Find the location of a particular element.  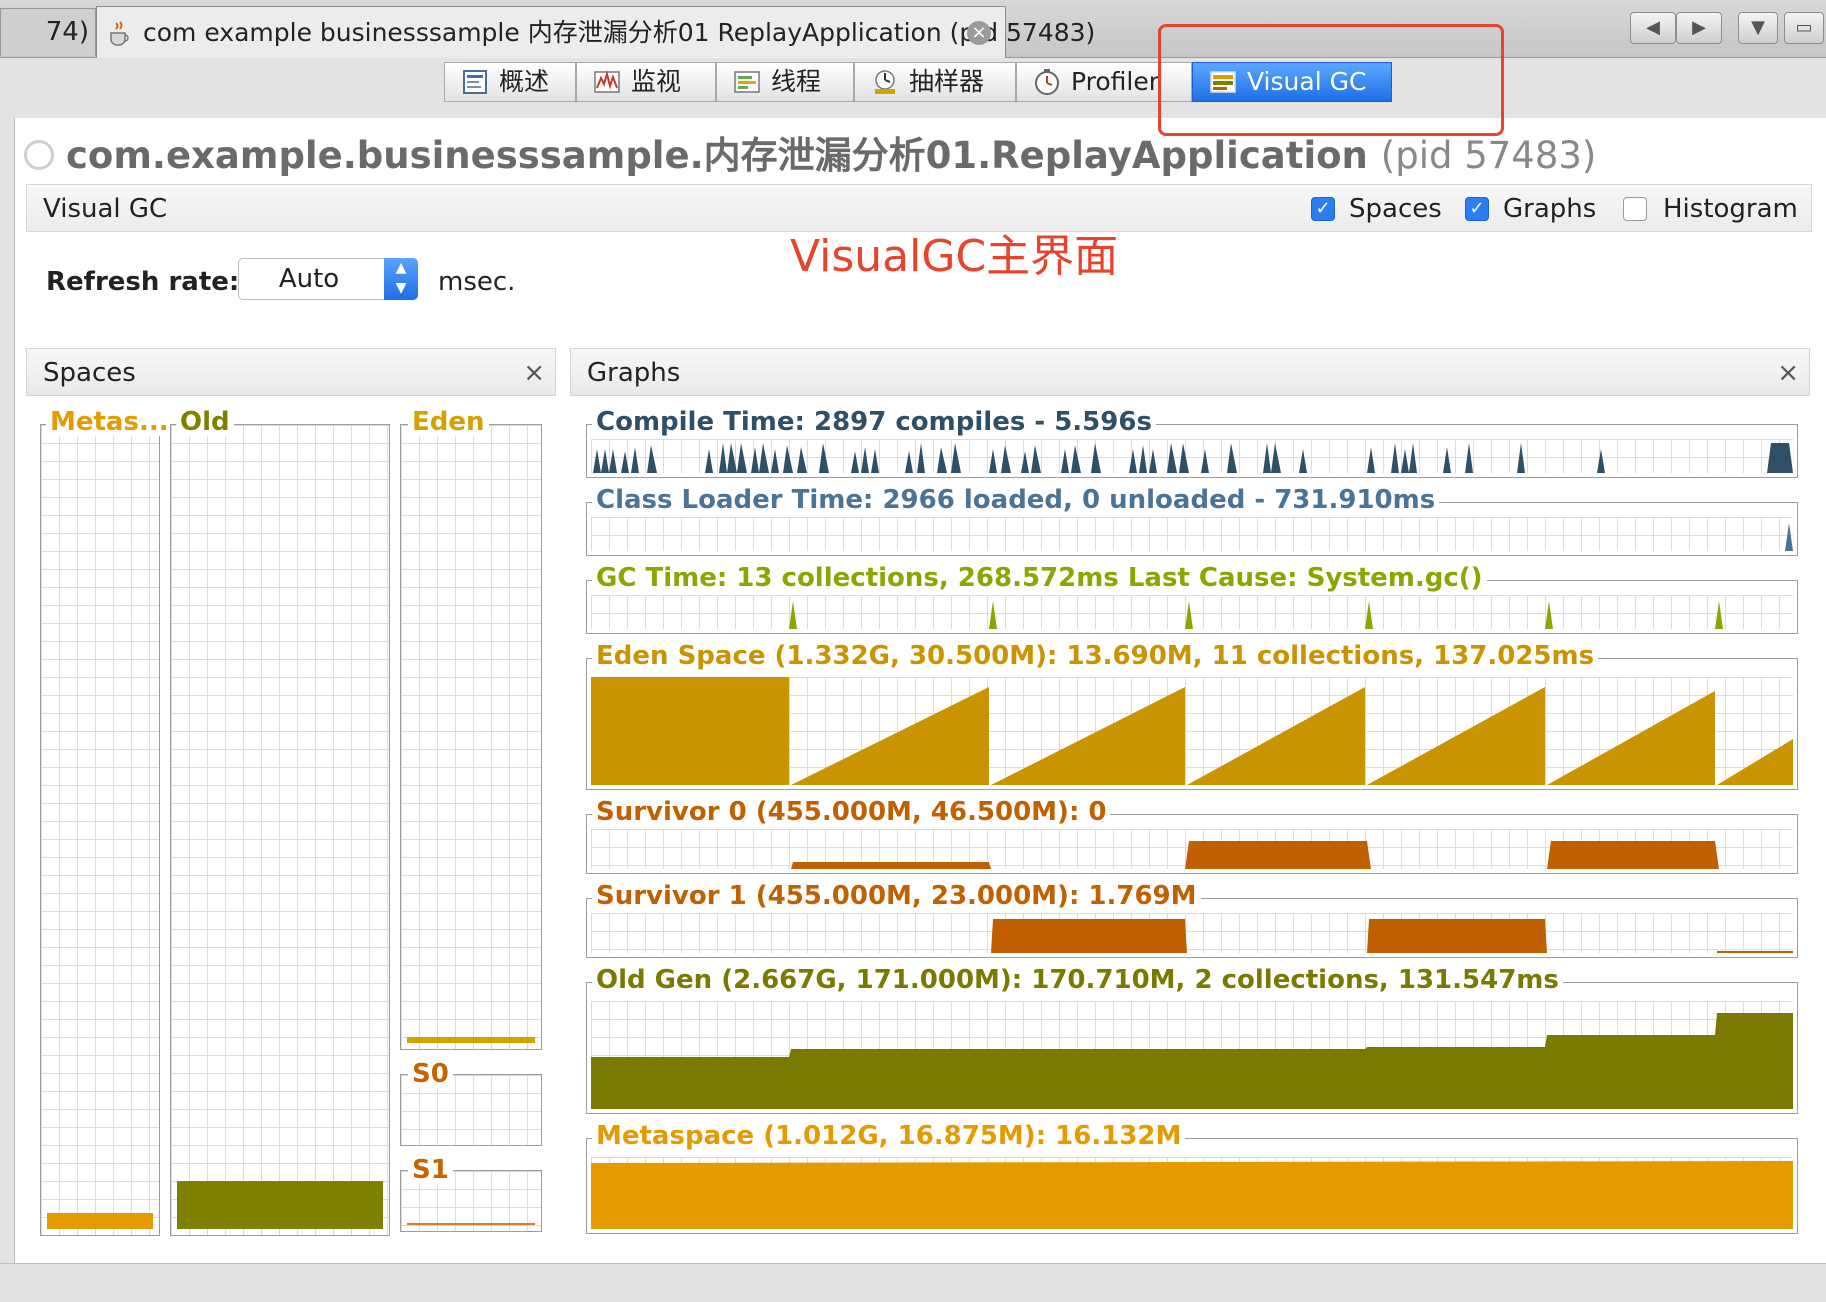

graphs-checkbox: ✓ is located at coordinates (1477, 209).